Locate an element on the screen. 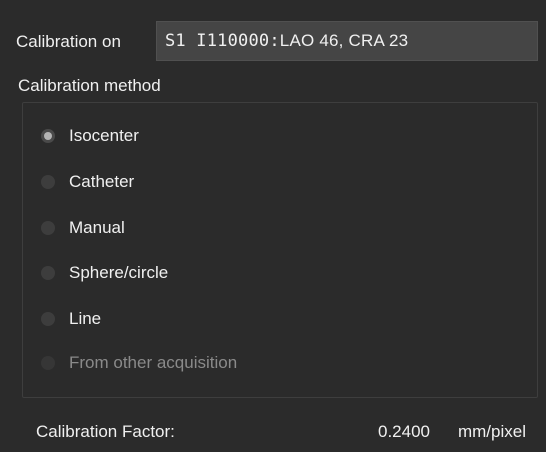 The width and height of the screenshot is (546, 452). radio-option-from-other-acquisition: From other acquisition is located at coordinates (139, 363).